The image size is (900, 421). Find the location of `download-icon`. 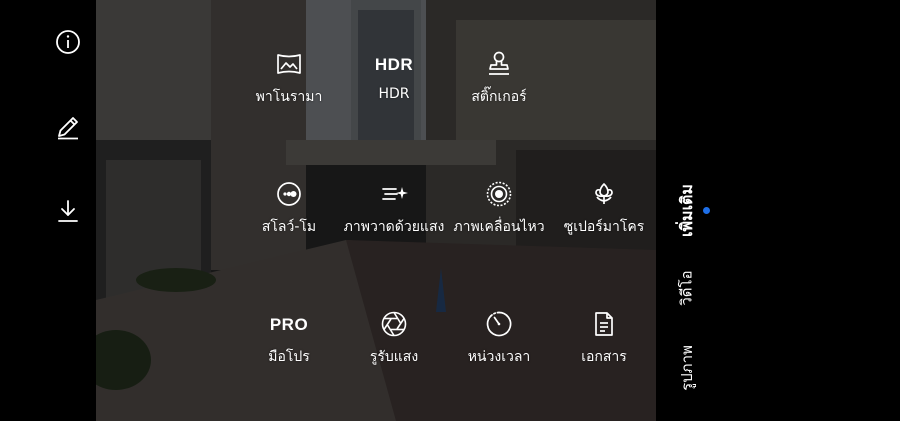

download-icon is located at coordinates (68, 211).